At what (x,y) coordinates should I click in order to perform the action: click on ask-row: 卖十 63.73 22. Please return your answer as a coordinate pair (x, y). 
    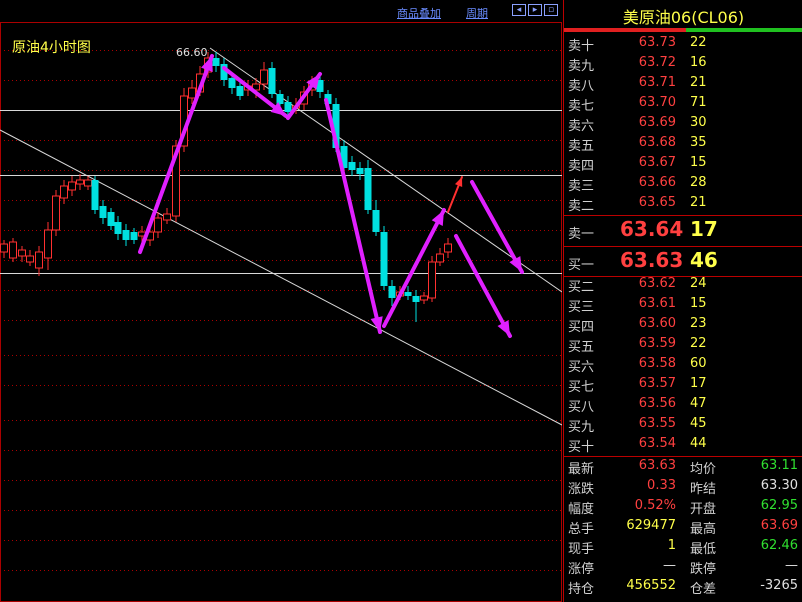
    Looking at the image, I should click on (683, 45).